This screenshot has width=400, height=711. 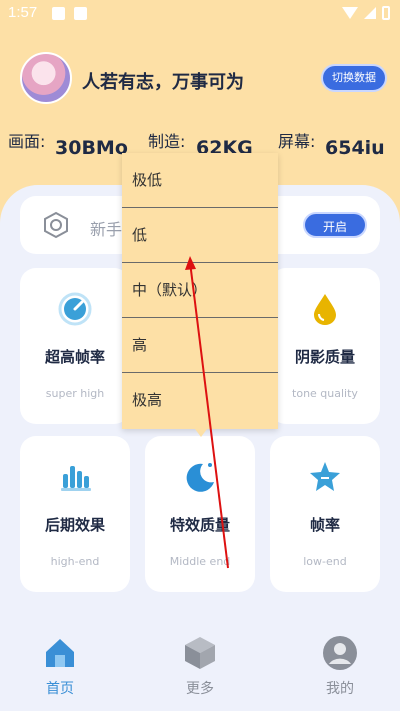 I want to click on avatar, so click(x=46, y=78).